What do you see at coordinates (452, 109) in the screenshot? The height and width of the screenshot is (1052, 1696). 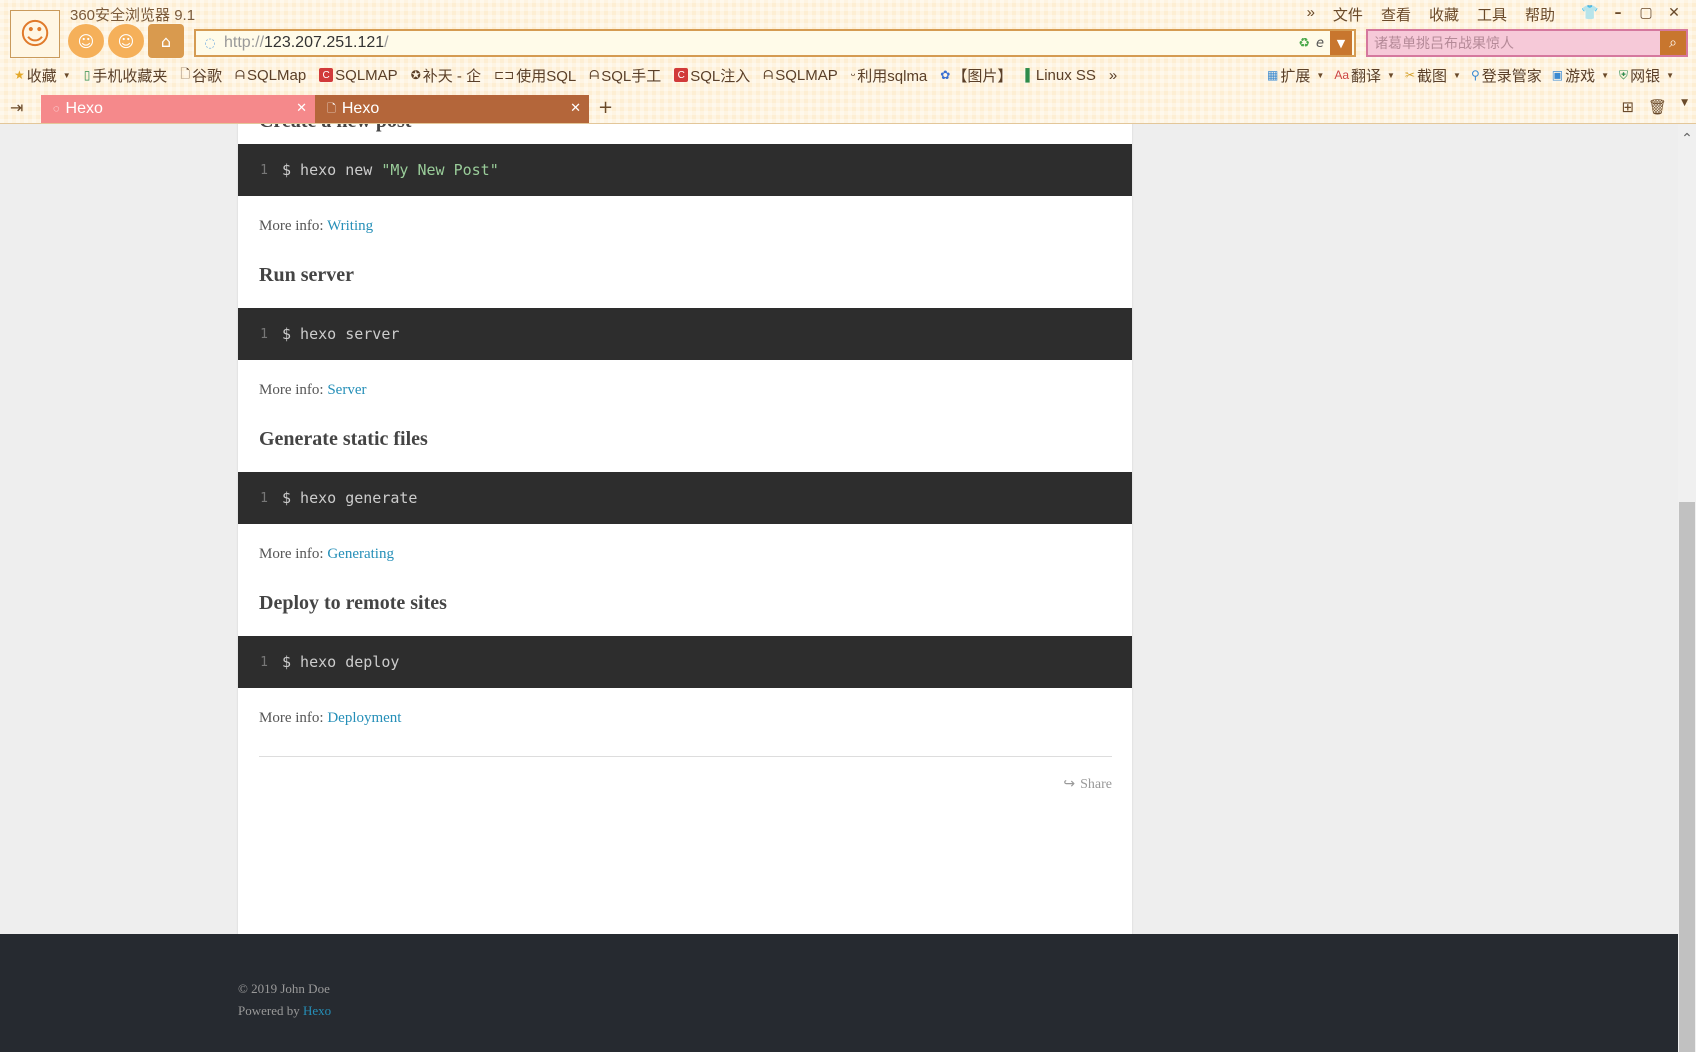 I see `tab-hexo-2: 🗋 Hexo ✕` at bounding box center [452, 109].